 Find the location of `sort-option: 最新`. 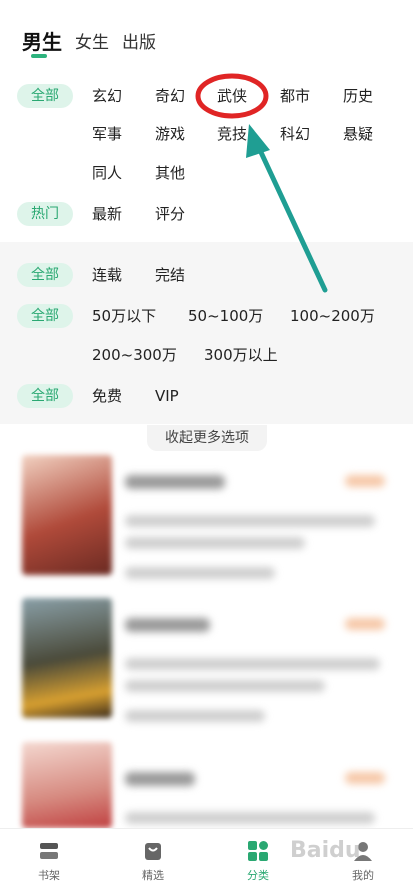

sort-option: 最新 is located at coordinates (107, 214).